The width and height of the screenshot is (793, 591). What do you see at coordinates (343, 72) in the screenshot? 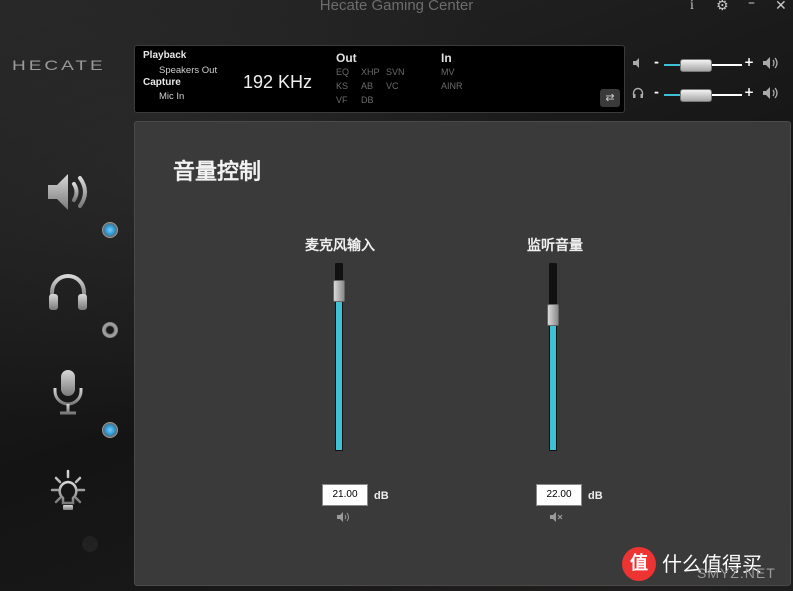
I see `out-tag: EQ` at bounding box center [343, 72].